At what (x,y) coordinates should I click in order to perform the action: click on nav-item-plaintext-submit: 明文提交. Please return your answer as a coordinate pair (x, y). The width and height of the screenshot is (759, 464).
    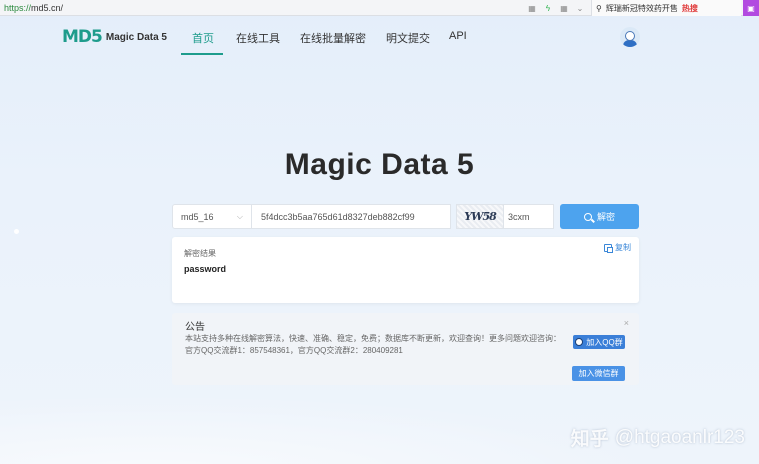
    Looking at the image, I should click on (408, 38).